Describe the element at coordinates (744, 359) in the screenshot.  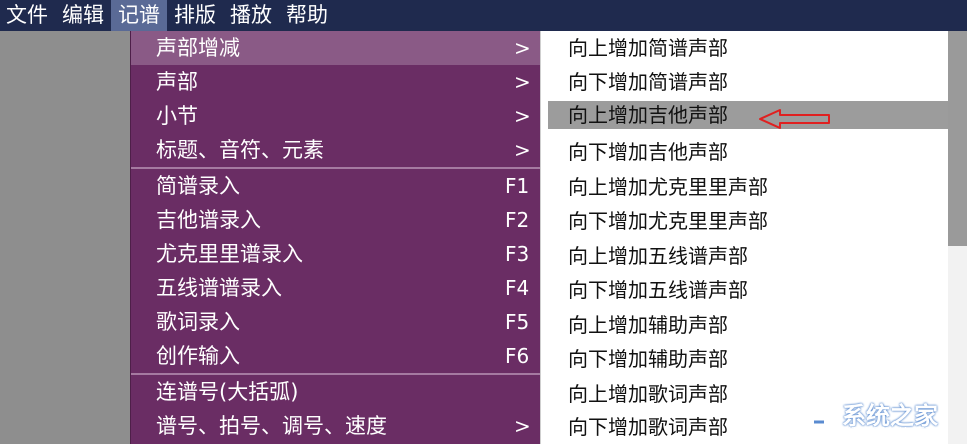
I see `submenu-item-add-auxiliary-below: 向下增加辅助声部` at that location.